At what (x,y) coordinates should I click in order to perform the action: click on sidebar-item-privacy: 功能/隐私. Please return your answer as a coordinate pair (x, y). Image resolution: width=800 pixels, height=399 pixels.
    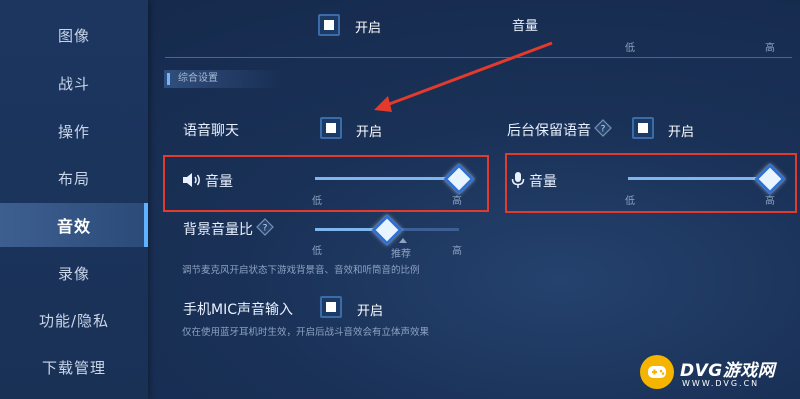
    Looking at the image, I should click on (74, 320).